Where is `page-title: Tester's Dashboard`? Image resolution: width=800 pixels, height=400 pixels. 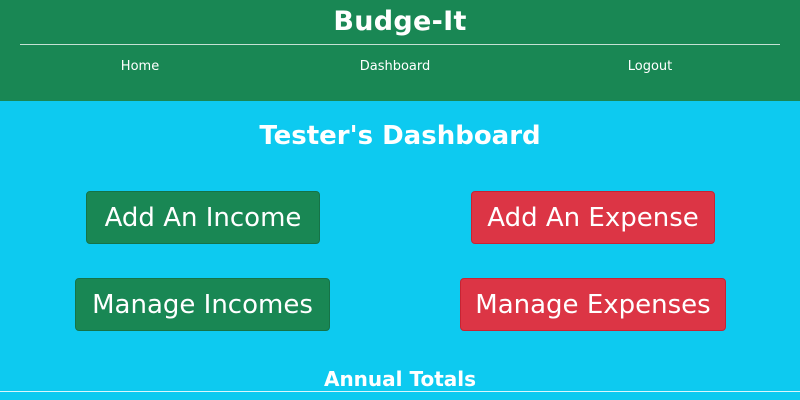 page-title: Tester's Dashboard is located at coordinates (400, 136).